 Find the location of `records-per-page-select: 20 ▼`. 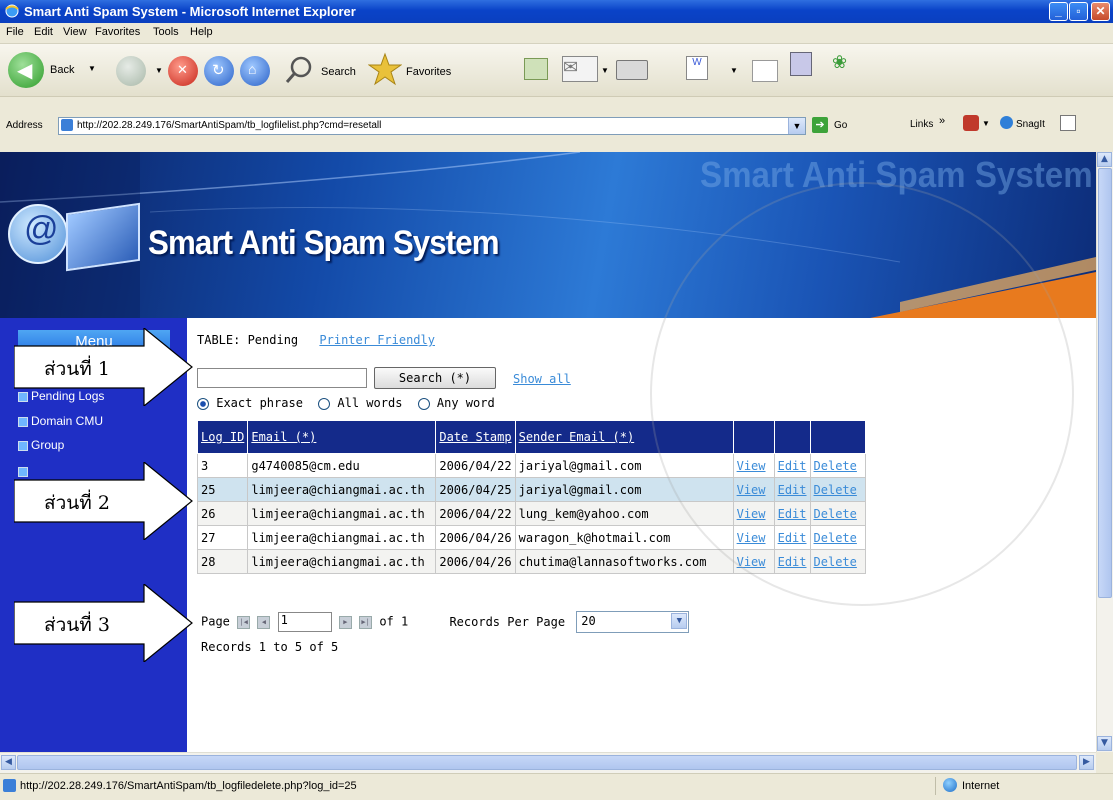

records-per-page-select: 20 ▼ is located at coordinates (633, 622).